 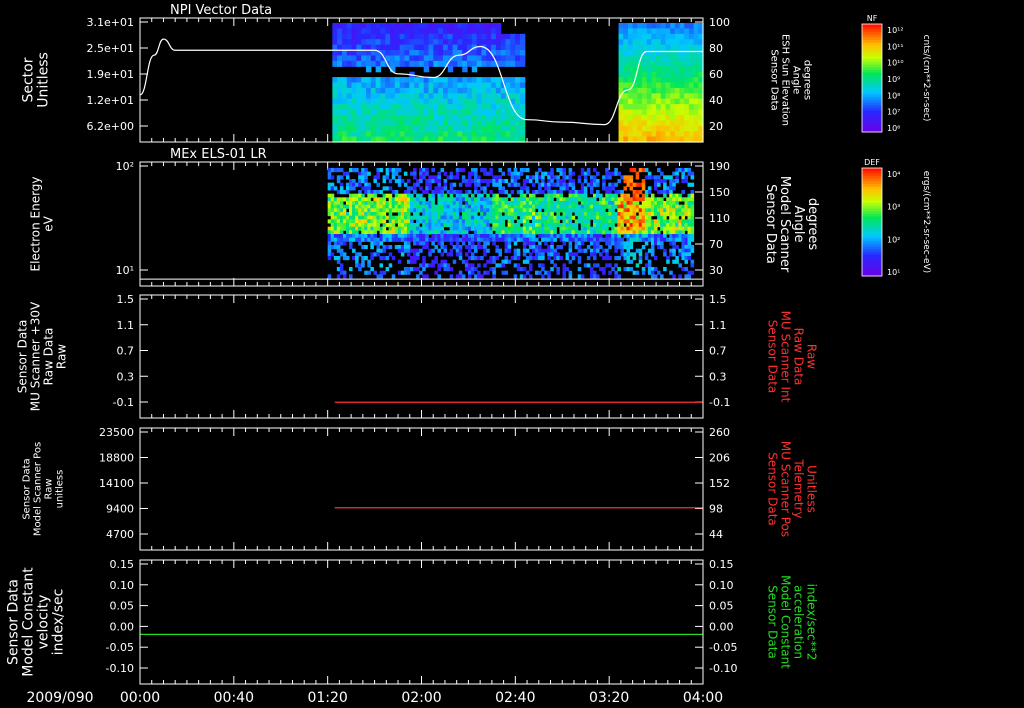 I want to click on left-axis-label: Sector, so click(x=29, y=79).